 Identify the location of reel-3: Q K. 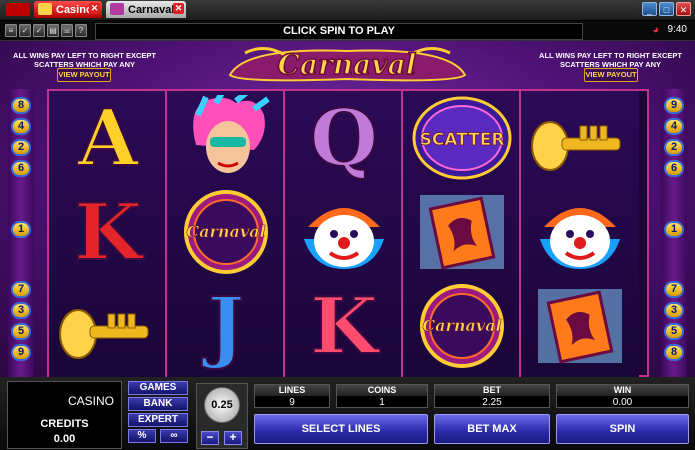
(344, 234).